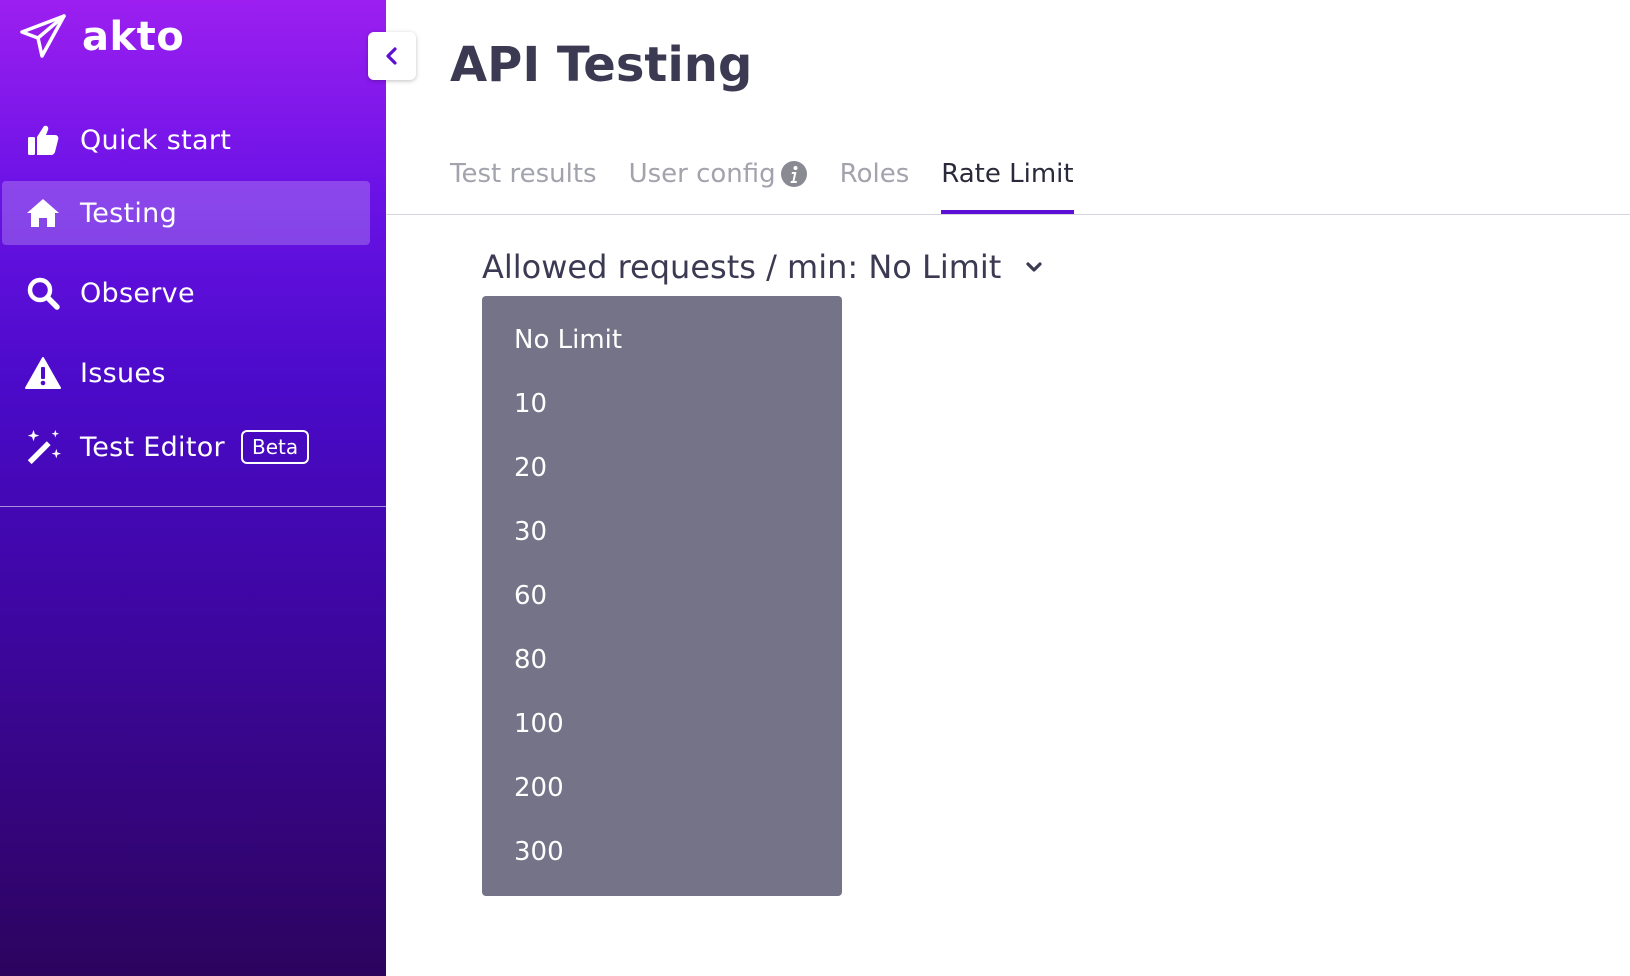  What do you see at coordinates (123, 373) in the screenshot?
I see `sidebar-item-label: Issues` at bounding box center [123, 373].